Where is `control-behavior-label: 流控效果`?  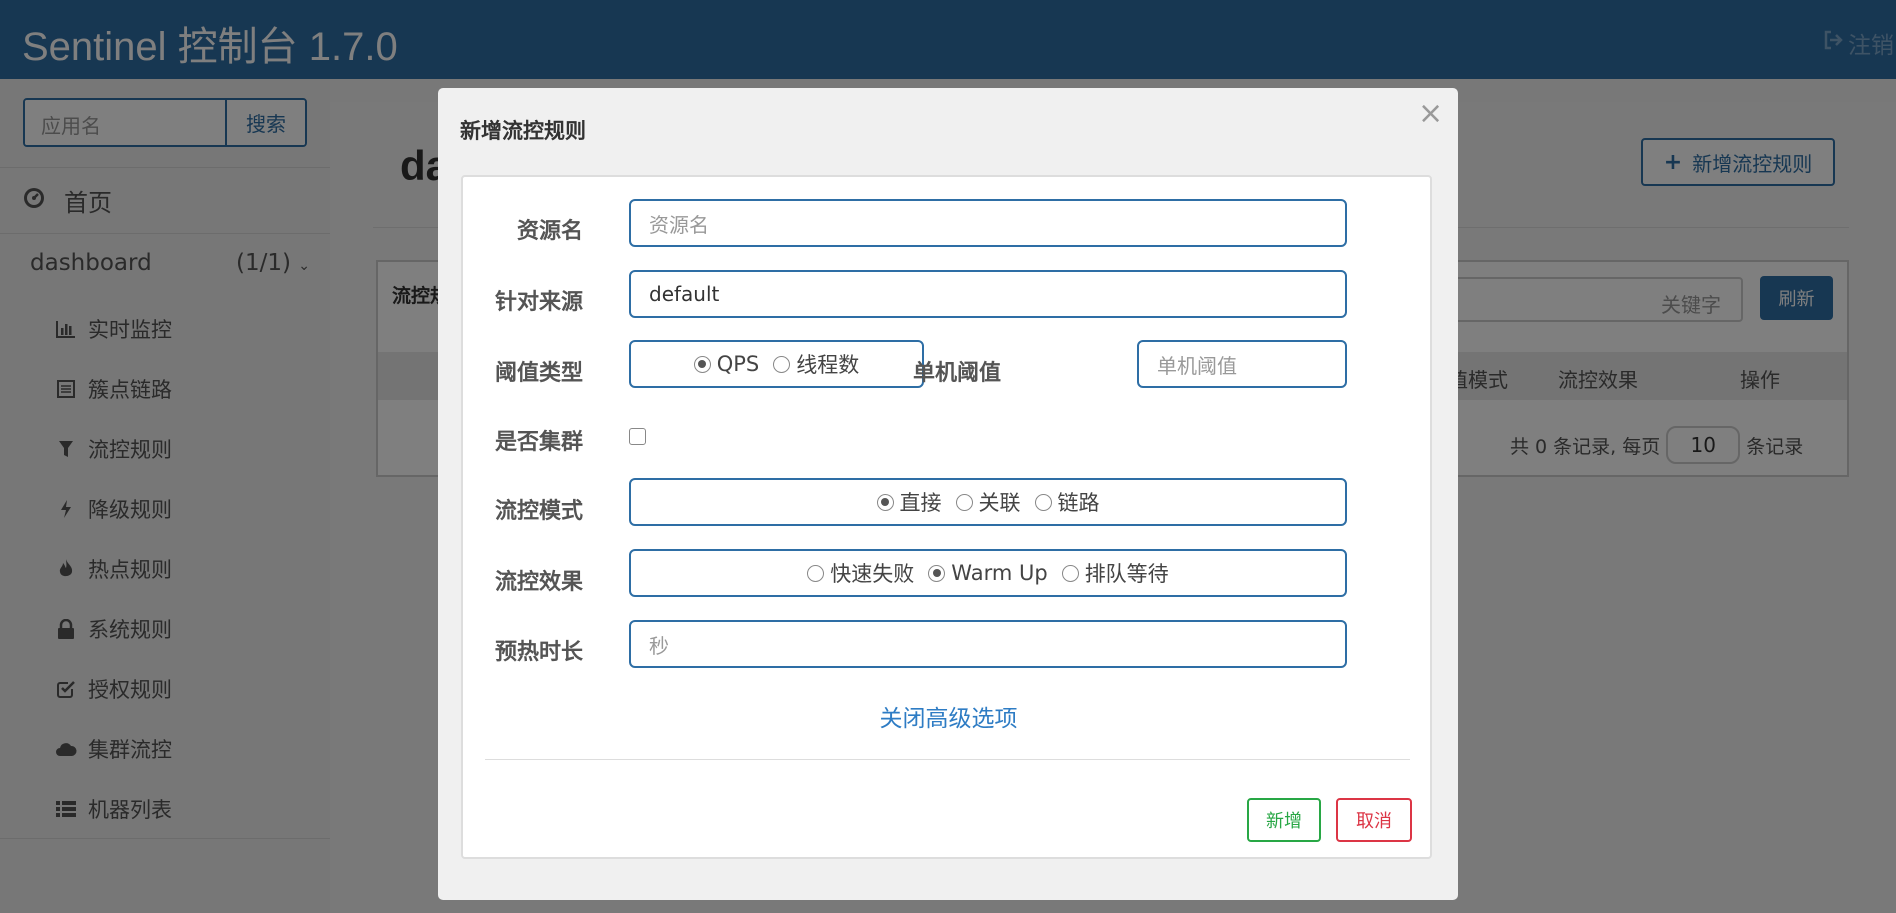
control-behavior-label: 流控效果 is located at coordinates (538, 582).